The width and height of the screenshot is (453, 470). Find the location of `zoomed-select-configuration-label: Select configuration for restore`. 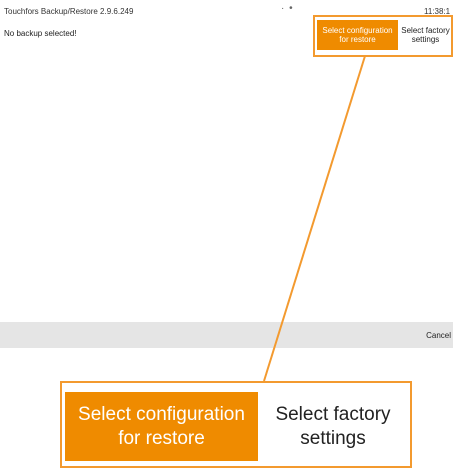

zoomed-select-configuration-label: Select configuration for restore is located at coordinates (161, 426).